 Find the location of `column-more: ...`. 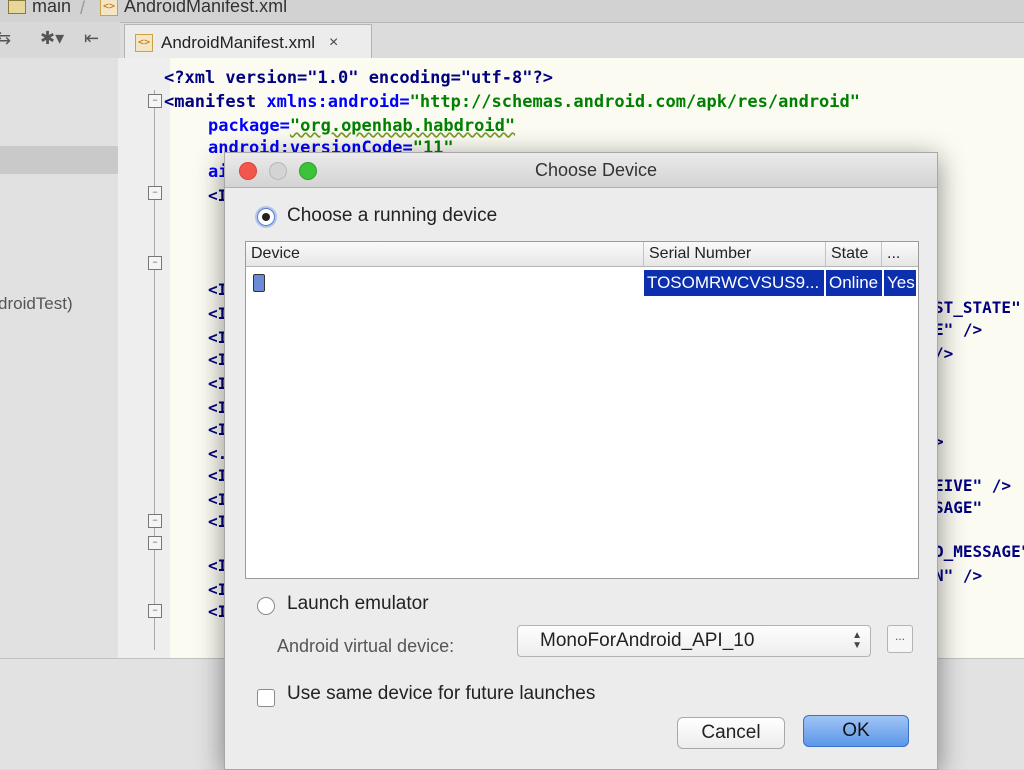

column-more: ... is located at coordinates (899, 254).